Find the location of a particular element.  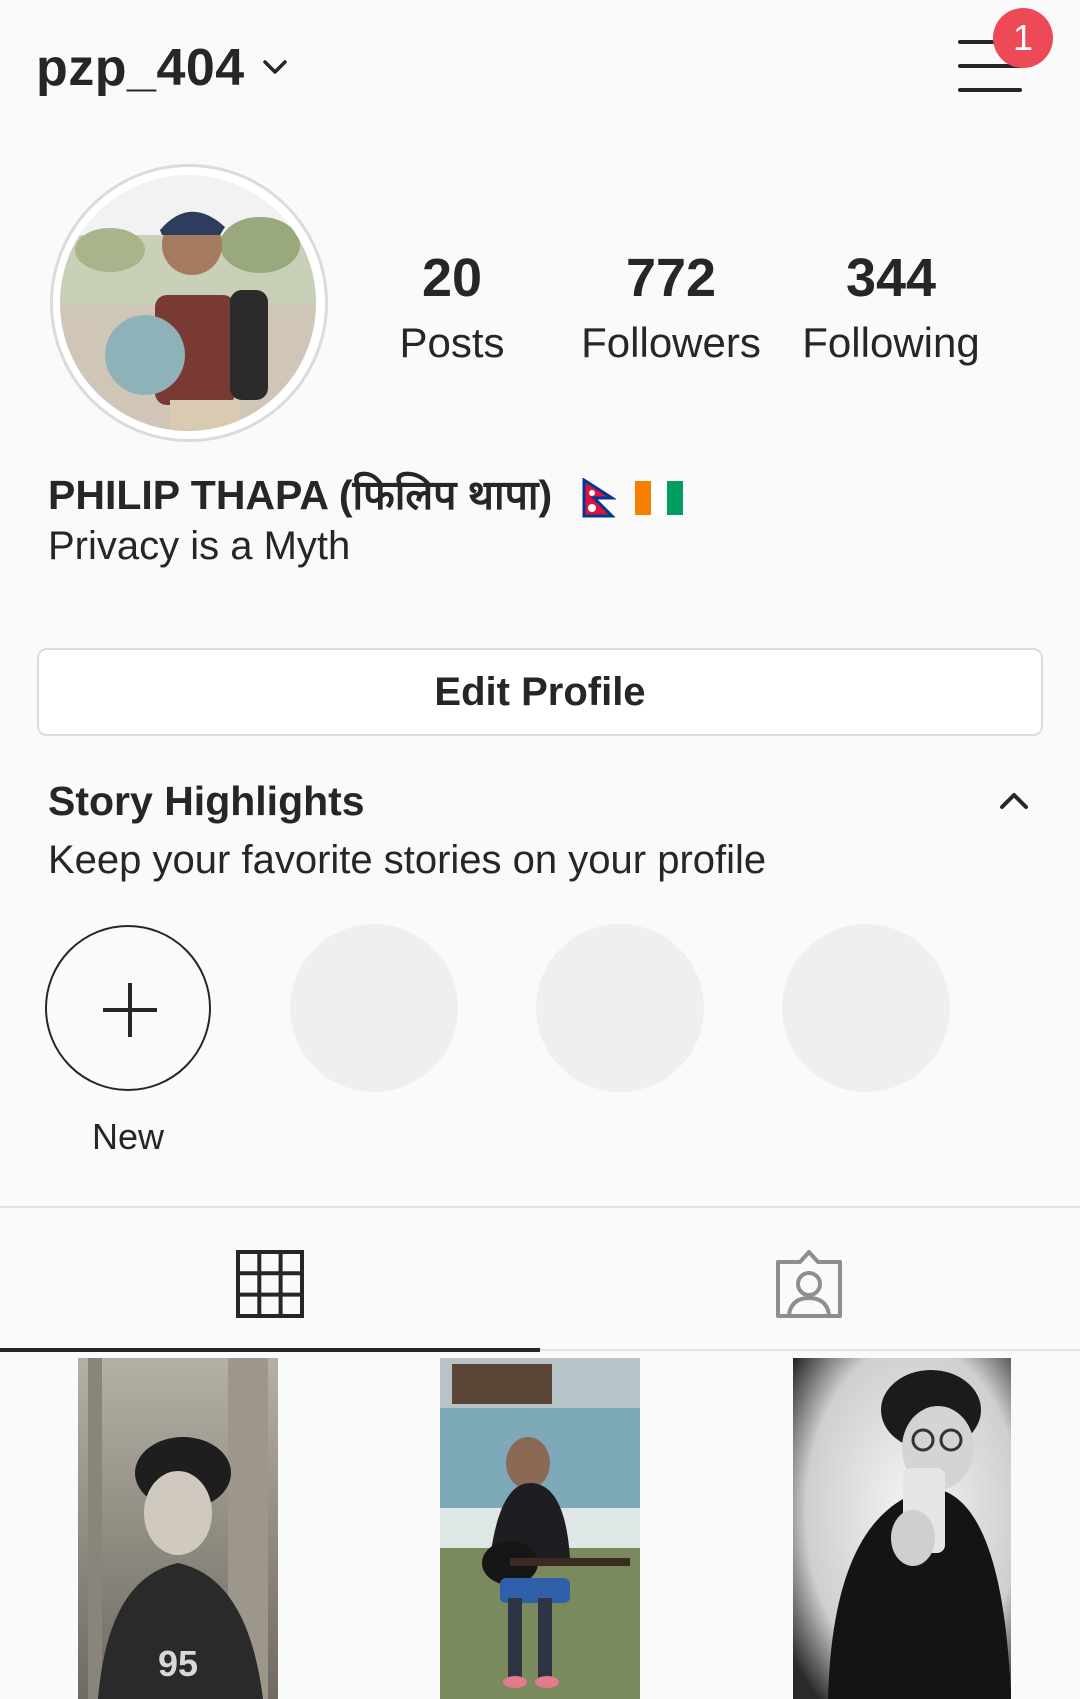

svg-text: 95 is located at coordinates (178, 1663).